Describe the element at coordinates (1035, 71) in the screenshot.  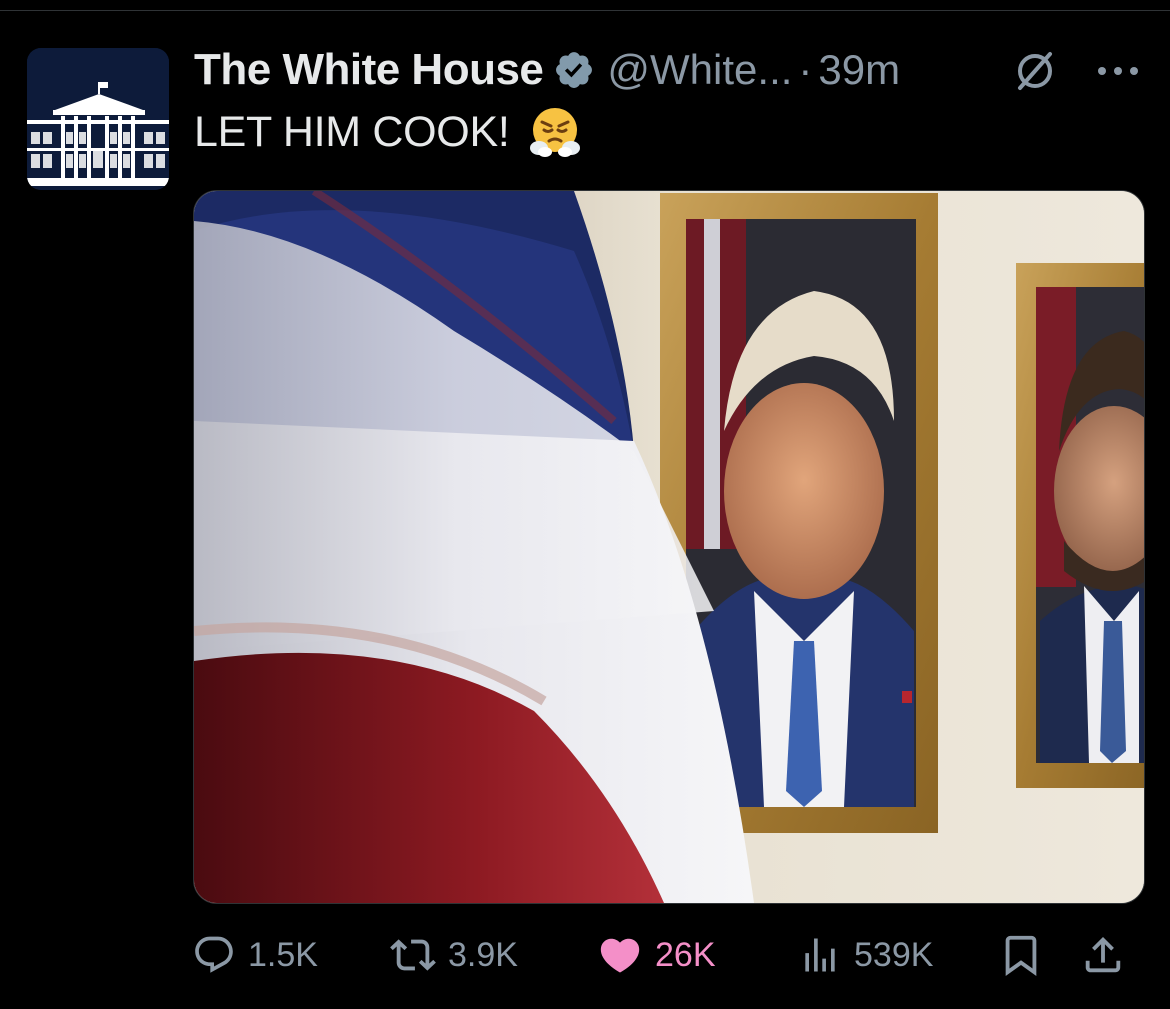
I see `grok-icon` at that location.